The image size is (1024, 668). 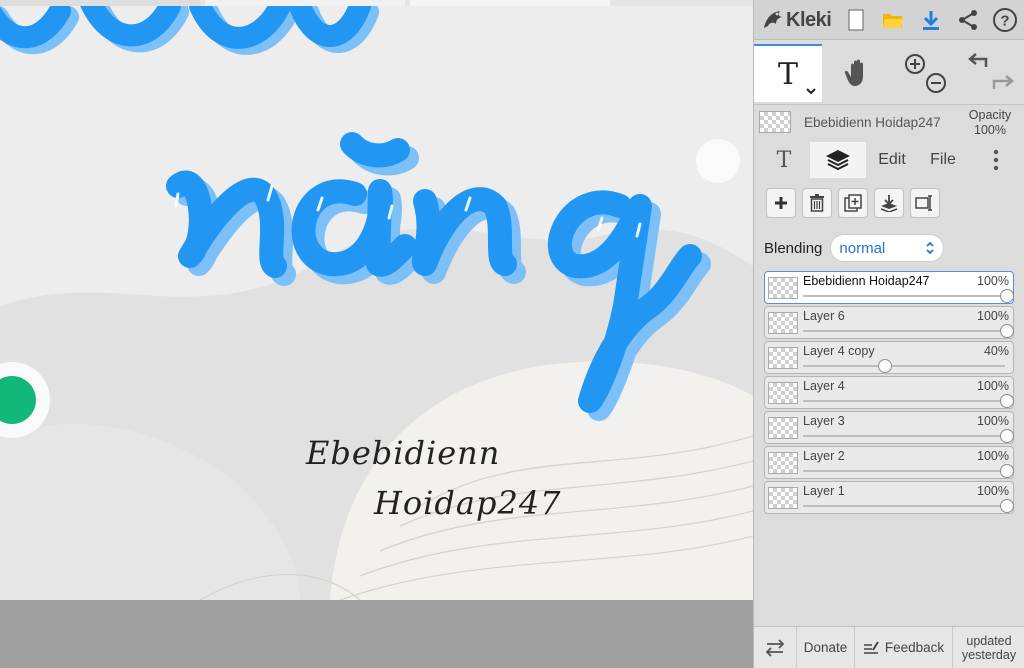 What do you see at coordinates (889, 462) in the screenshot?
I see `layer-row: Layer 2 100%` at bounding box center [889, 462].